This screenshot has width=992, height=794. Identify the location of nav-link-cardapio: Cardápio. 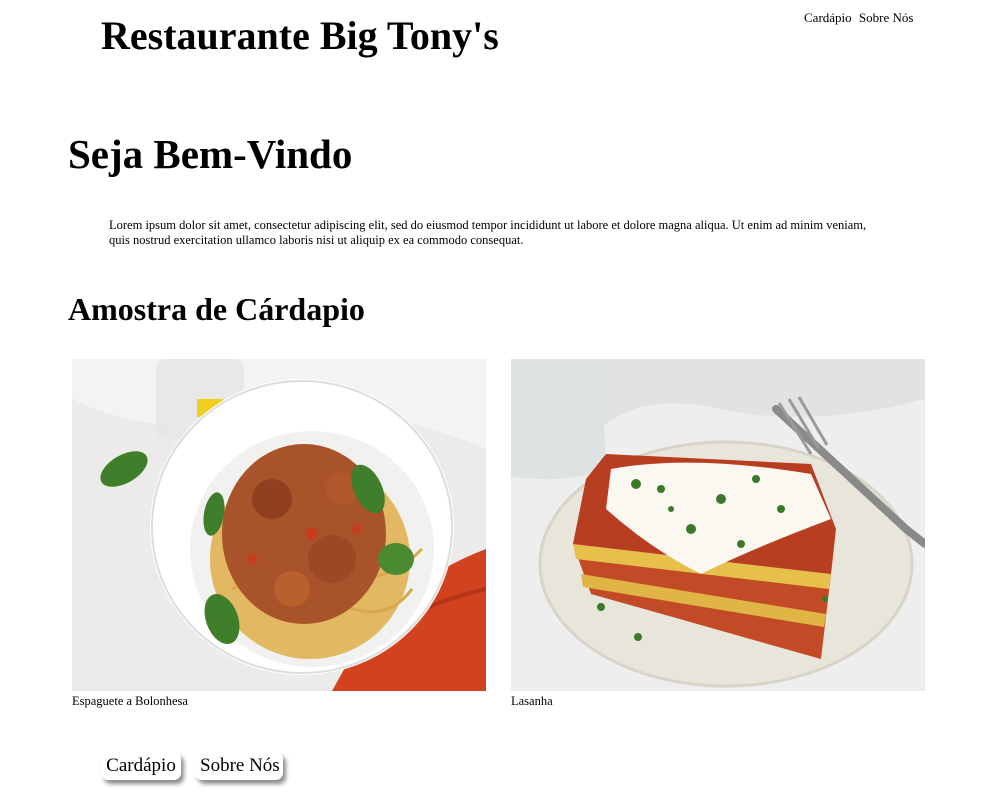
(828, 17).